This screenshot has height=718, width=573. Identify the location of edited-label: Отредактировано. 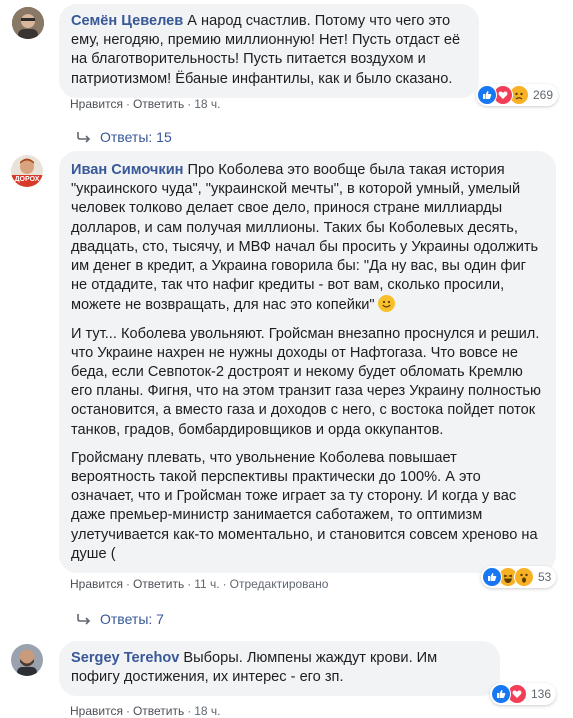
(279, 584).